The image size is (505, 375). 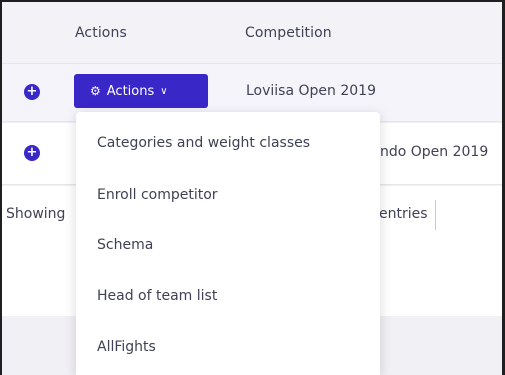 I want to click on column-header-actions: Actions, so click(x=101, y=33).